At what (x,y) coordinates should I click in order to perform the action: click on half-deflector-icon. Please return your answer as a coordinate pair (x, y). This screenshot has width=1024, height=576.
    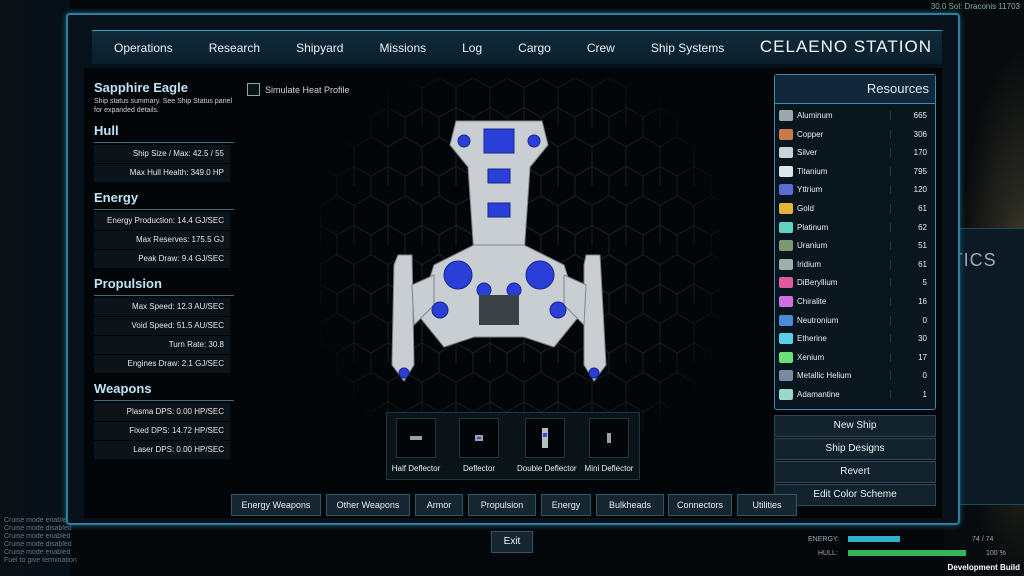
    Looking at the image, I should click on (416, 438).